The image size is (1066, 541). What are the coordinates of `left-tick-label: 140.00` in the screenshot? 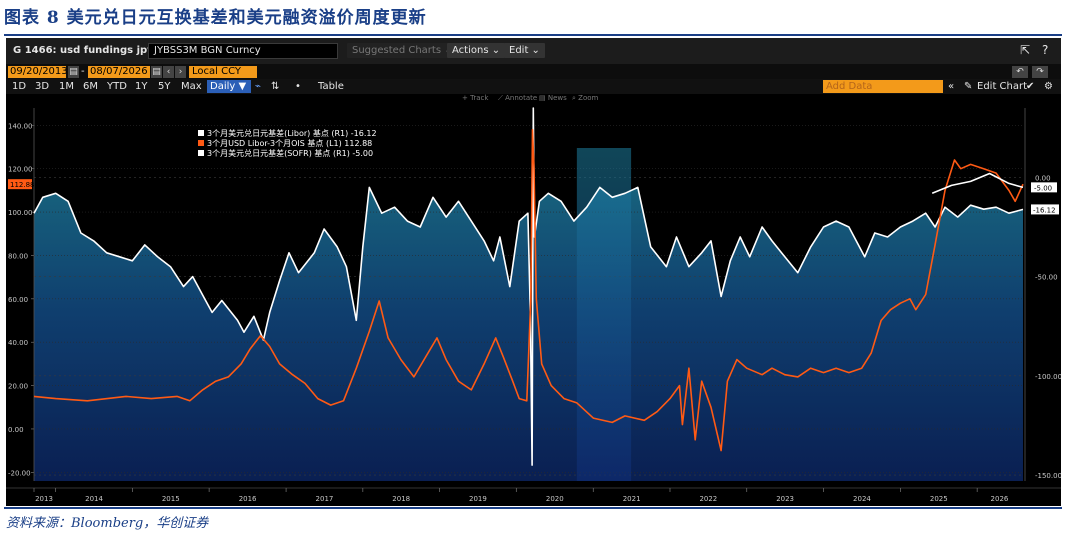 It's located at (20, 126).